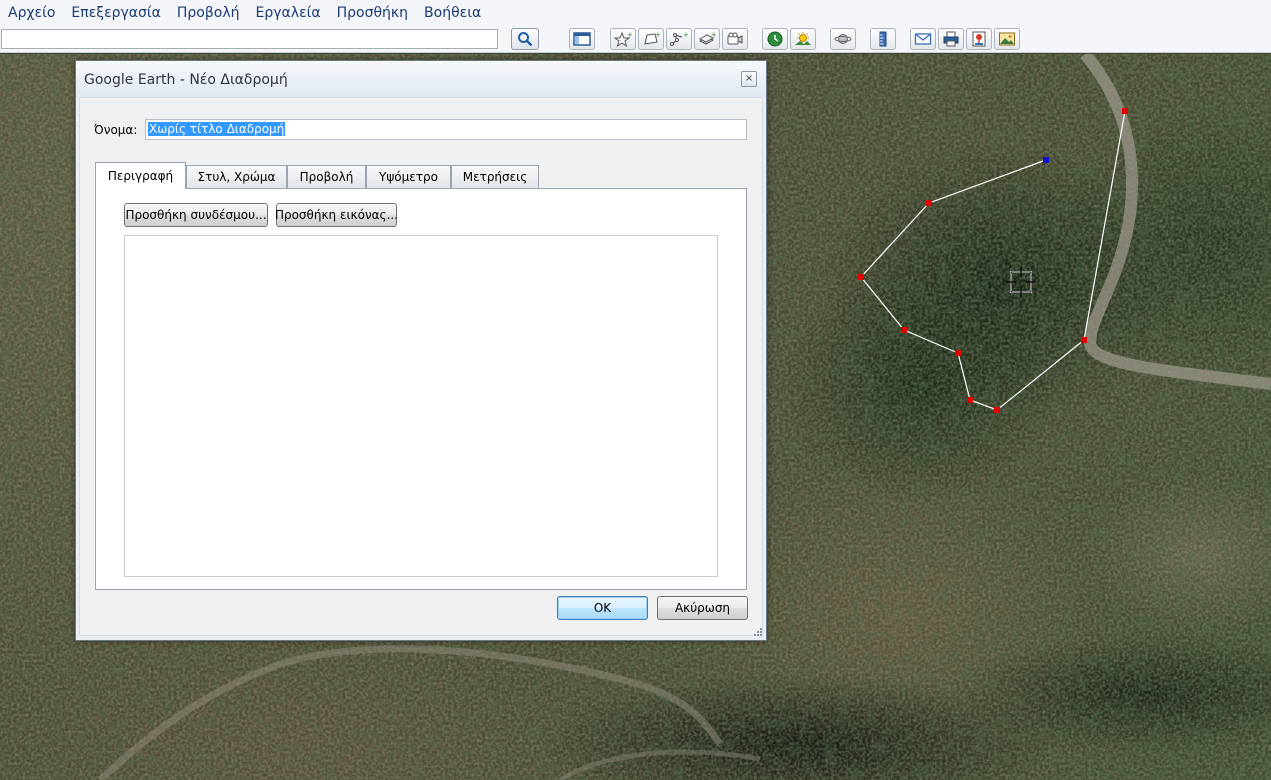 The height and width of the screenshot is (780, 1271). I want to click on tab-altitude: Υψόμετρο, so click(408, 176).